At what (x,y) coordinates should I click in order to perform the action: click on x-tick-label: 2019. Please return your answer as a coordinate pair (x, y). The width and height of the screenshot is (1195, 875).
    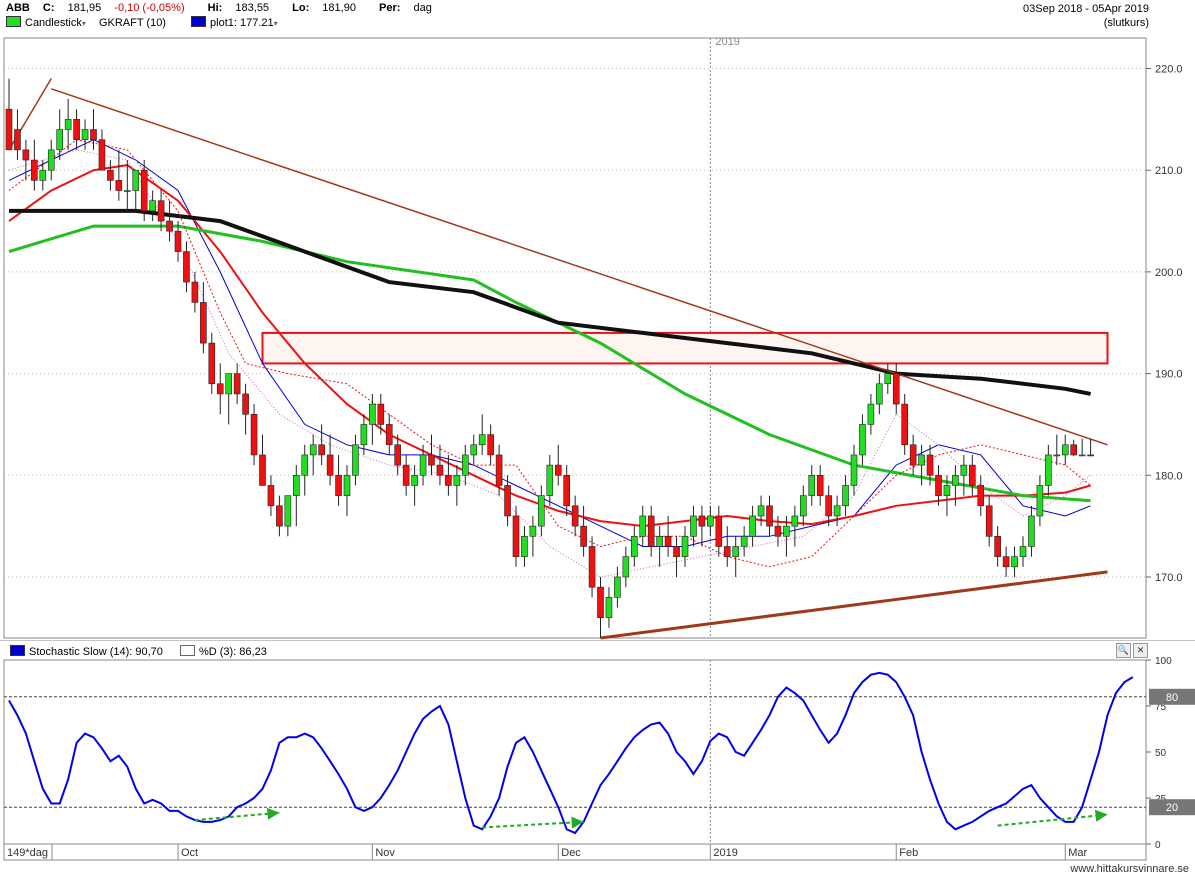
    Looking at the image, I should click on (725, 853).